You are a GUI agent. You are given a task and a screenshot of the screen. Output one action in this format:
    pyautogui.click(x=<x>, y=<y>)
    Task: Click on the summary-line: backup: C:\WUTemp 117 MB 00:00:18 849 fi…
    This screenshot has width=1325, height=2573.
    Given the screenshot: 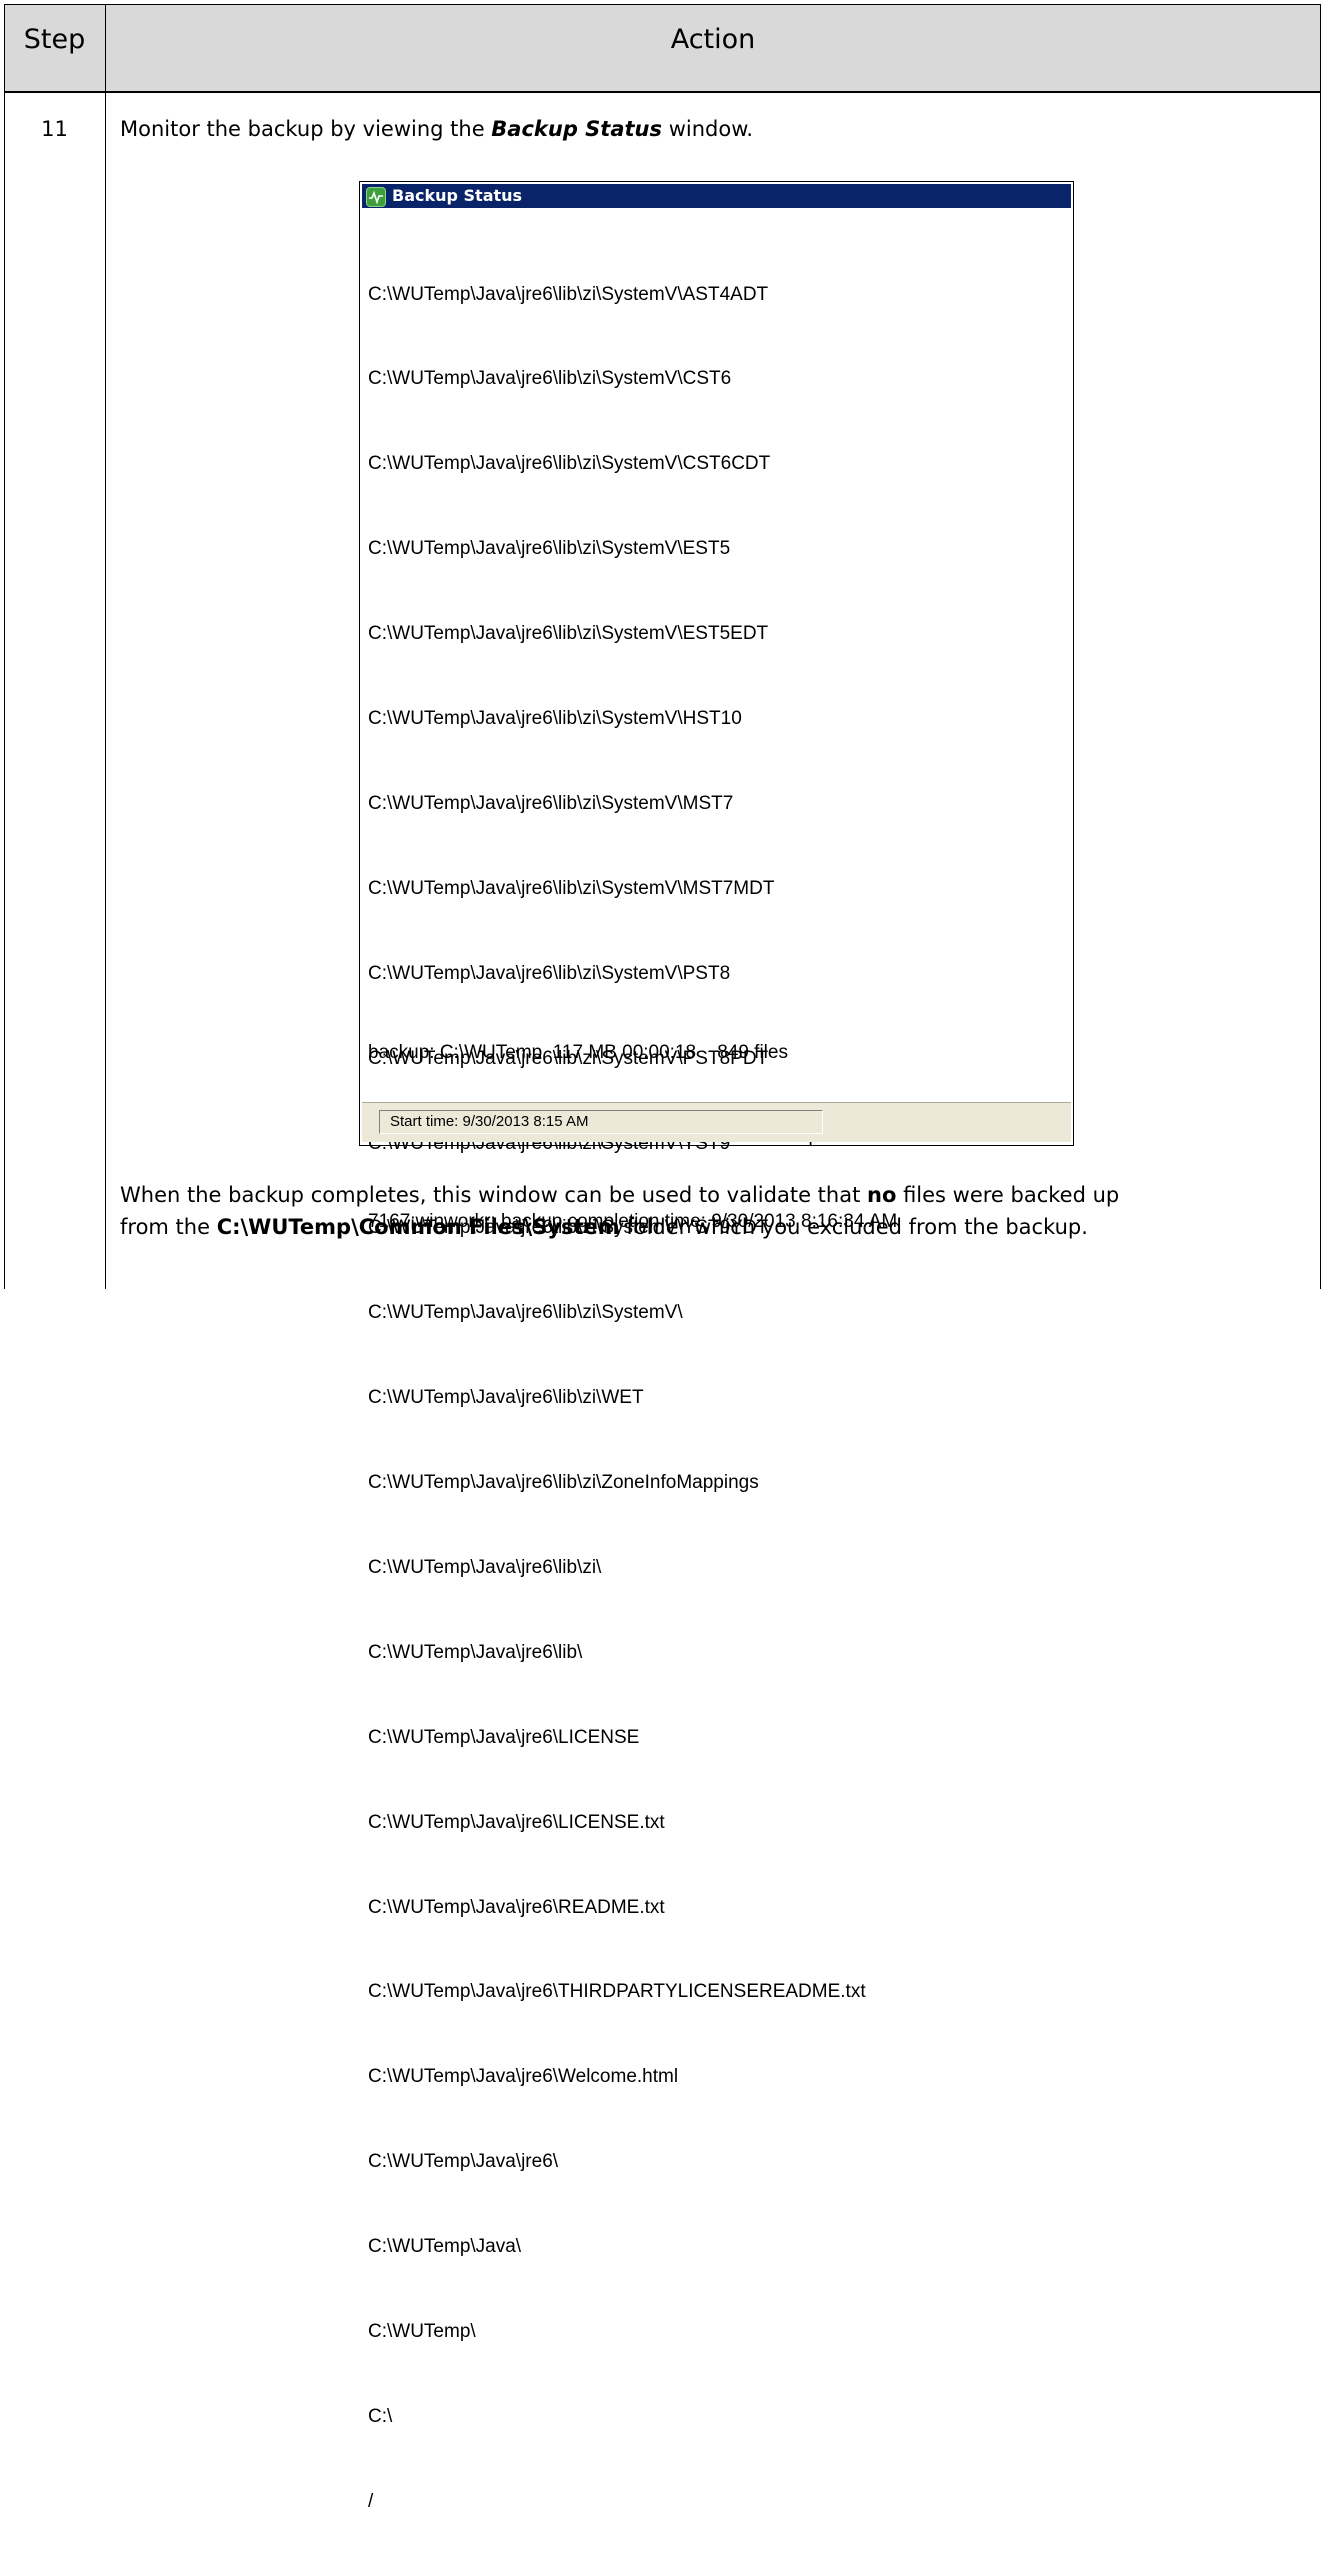 What is the action you would take?
    pyautogui.click(x=578, y=1052)
    